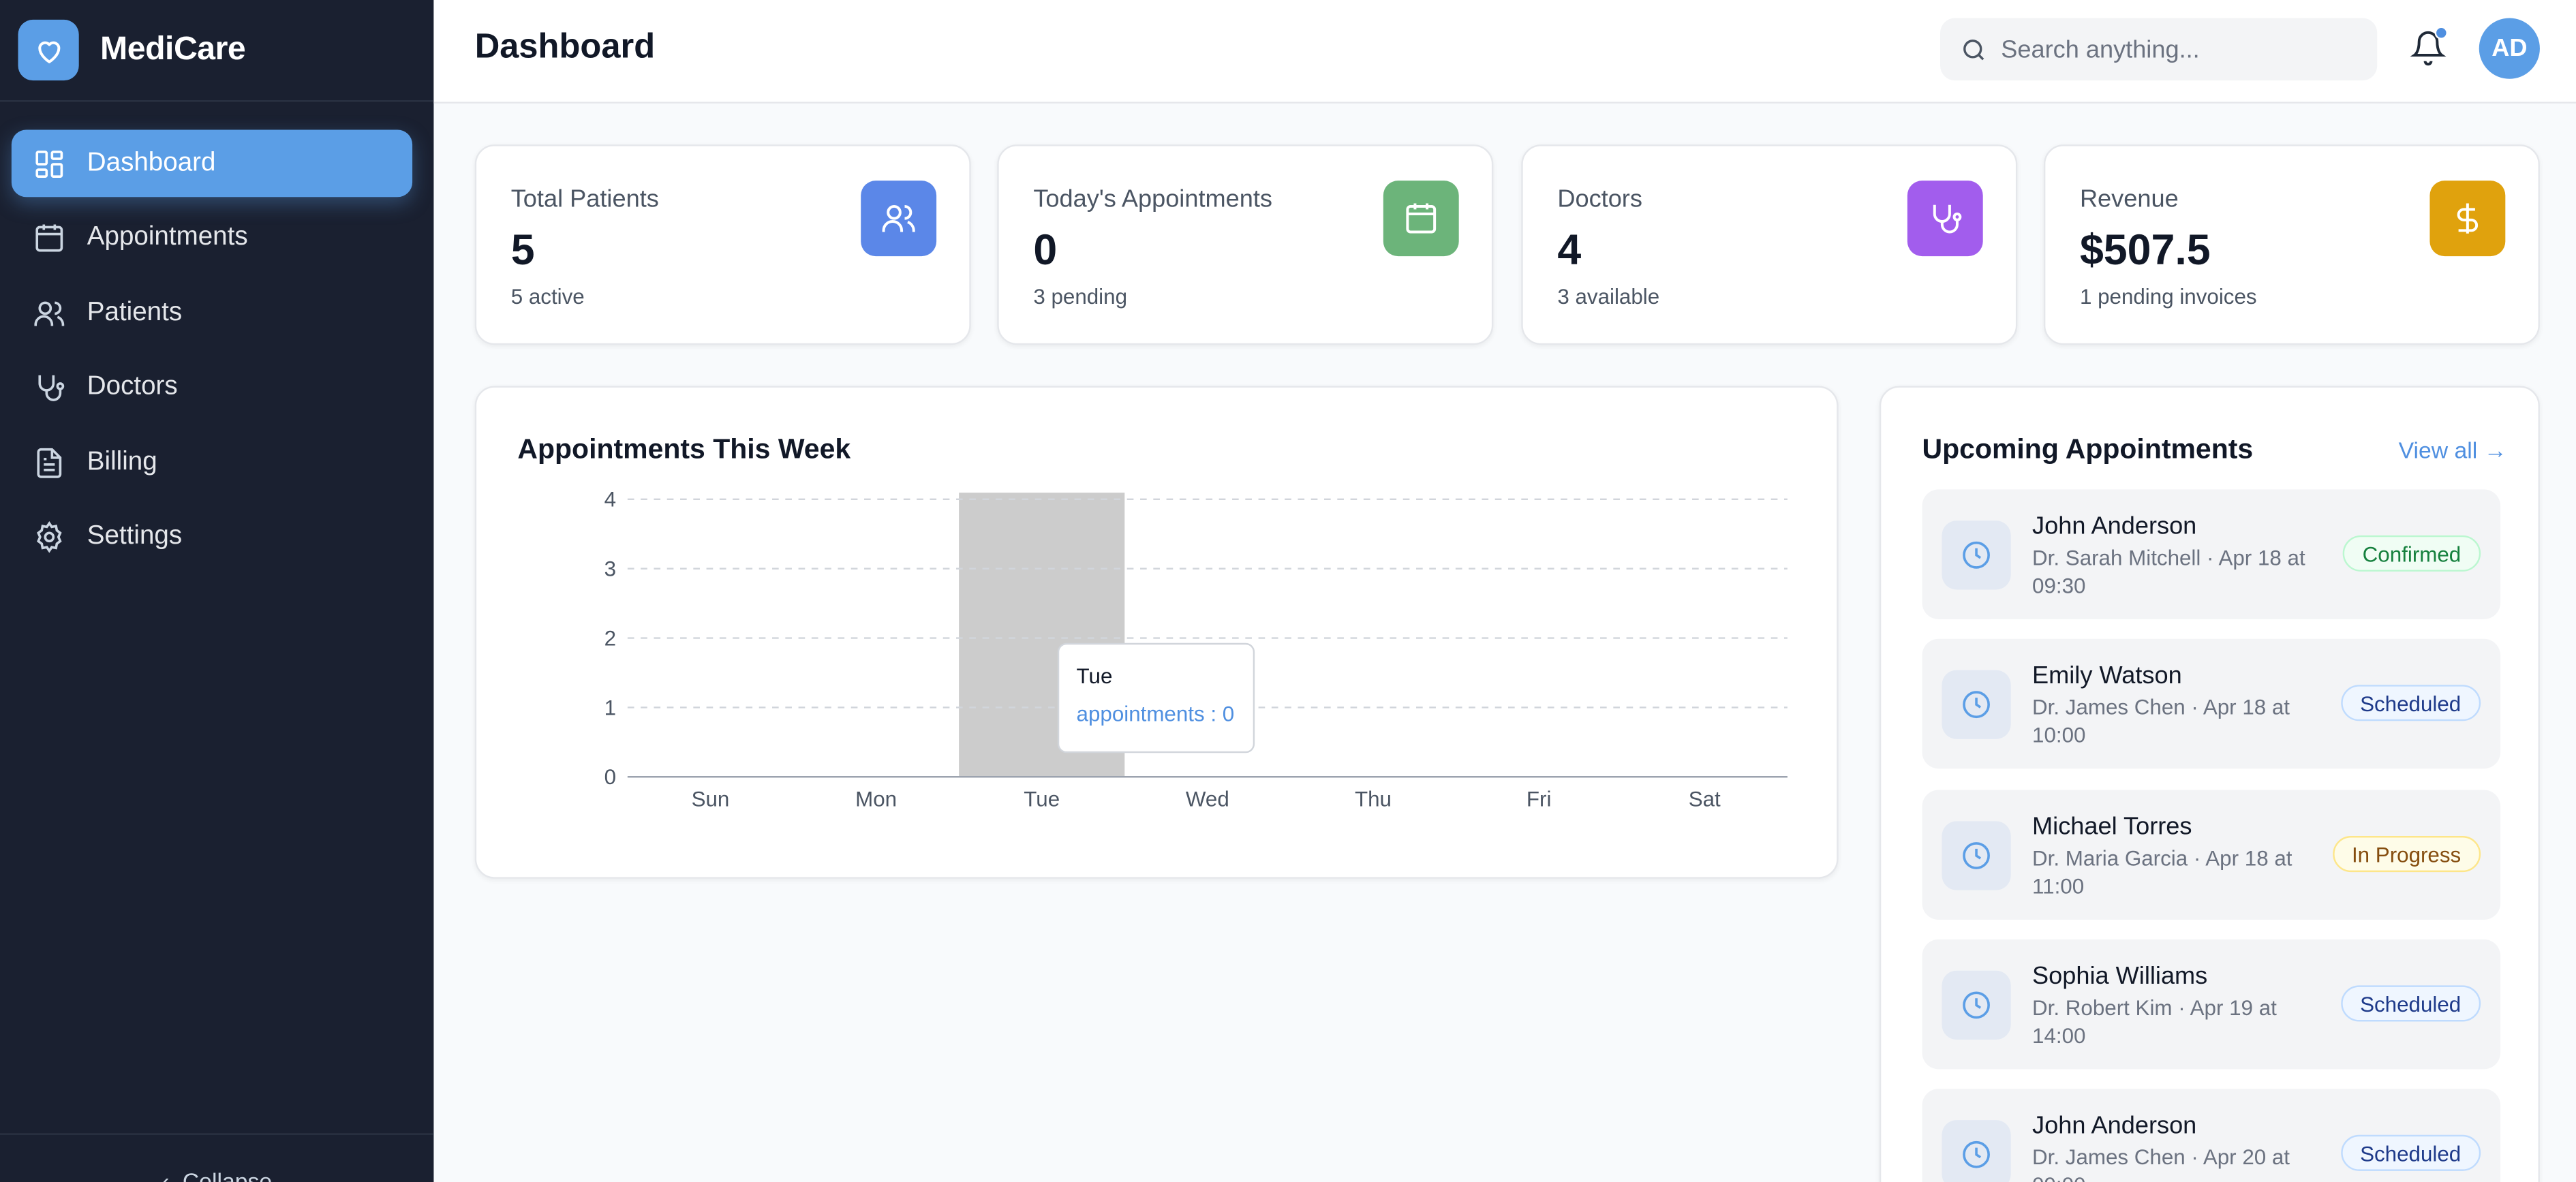 The image size is (2576, 1182). What do you see at coordinates (212, 463) in the screenshot?
I see `sidebar-item-billing: Billing` at bounding box center [212, 463].